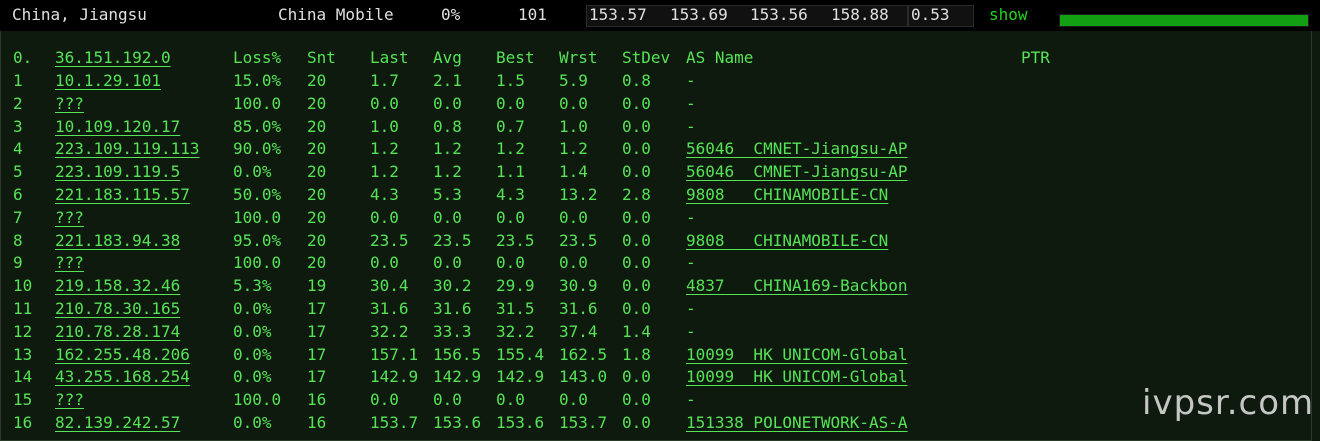 This screenshot has width=1320, height=441. Describe the element at coordinates (117, 241) in the screenshot. I see `hop-host: 221.183.94.38` at that location.